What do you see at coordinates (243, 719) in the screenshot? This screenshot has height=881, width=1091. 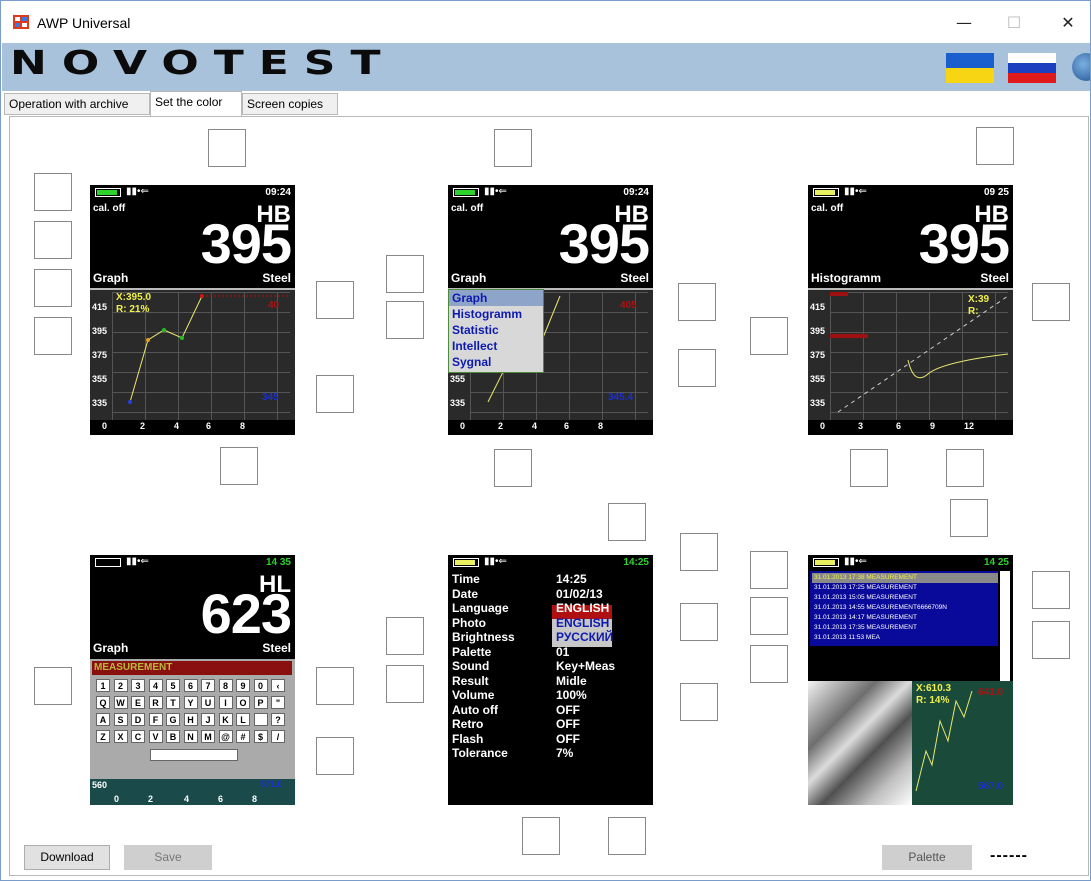 I see `keyboard-key: L` at bounding box center [243, 719].